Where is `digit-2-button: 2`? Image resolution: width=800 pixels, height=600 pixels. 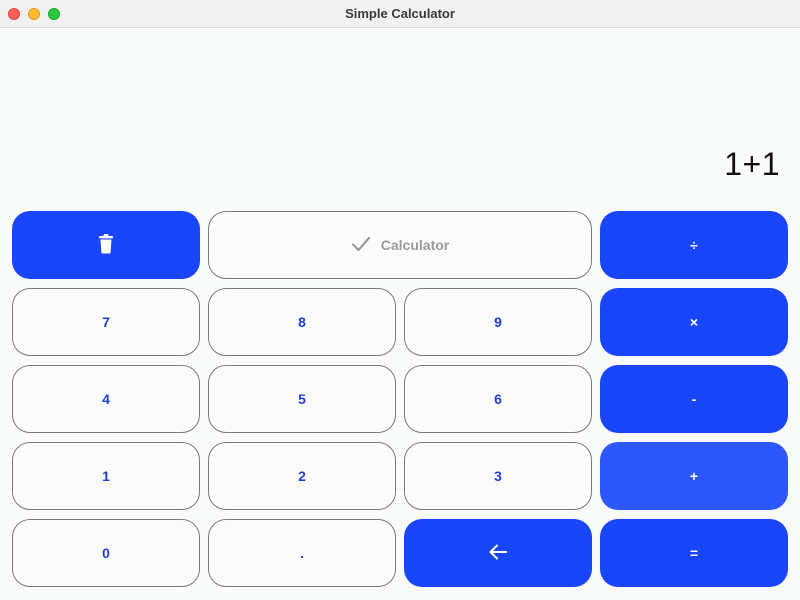
digit-2-button: 2 is located at coordinates (302, 476).